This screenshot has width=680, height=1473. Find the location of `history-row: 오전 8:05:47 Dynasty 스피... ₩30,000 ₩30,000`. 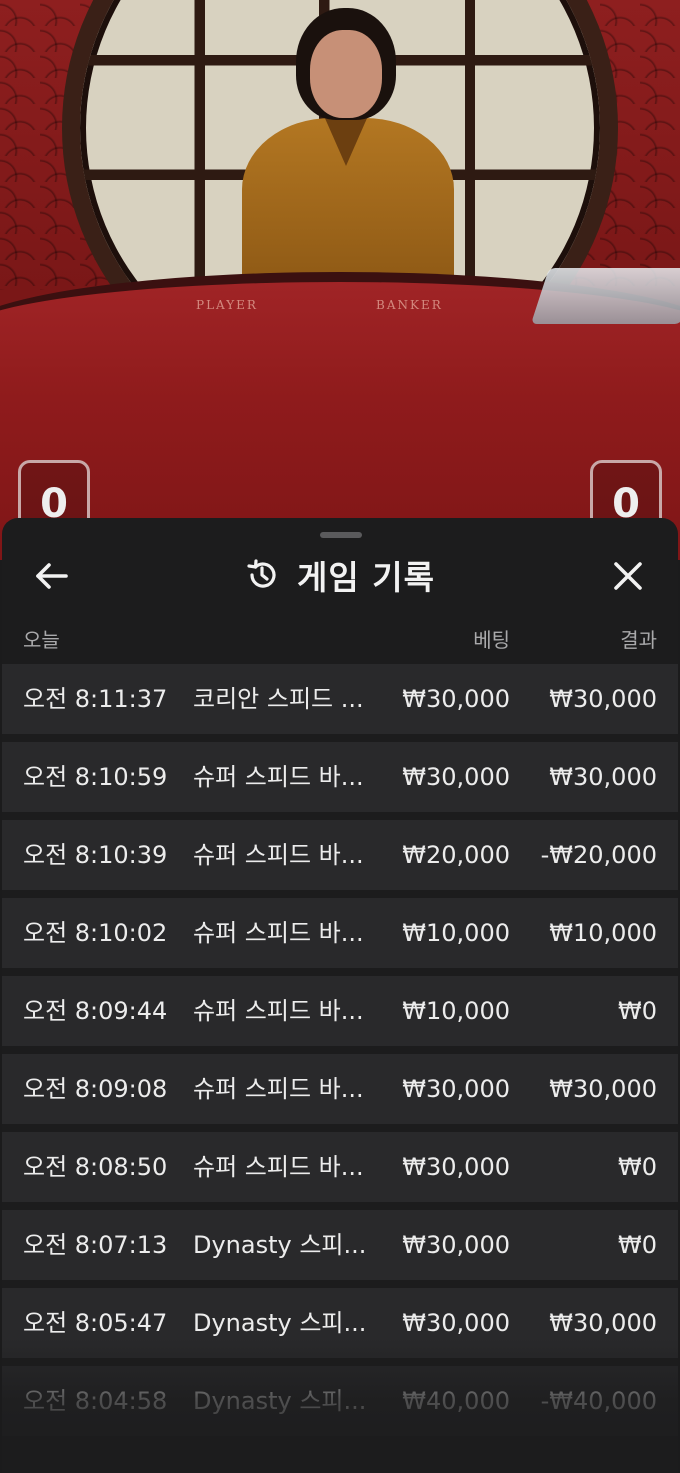

history-row: 오전 8:05:47 Dynasty 스피... ₩30,000 ₩30,000 is located at coordinates (340, 1323).